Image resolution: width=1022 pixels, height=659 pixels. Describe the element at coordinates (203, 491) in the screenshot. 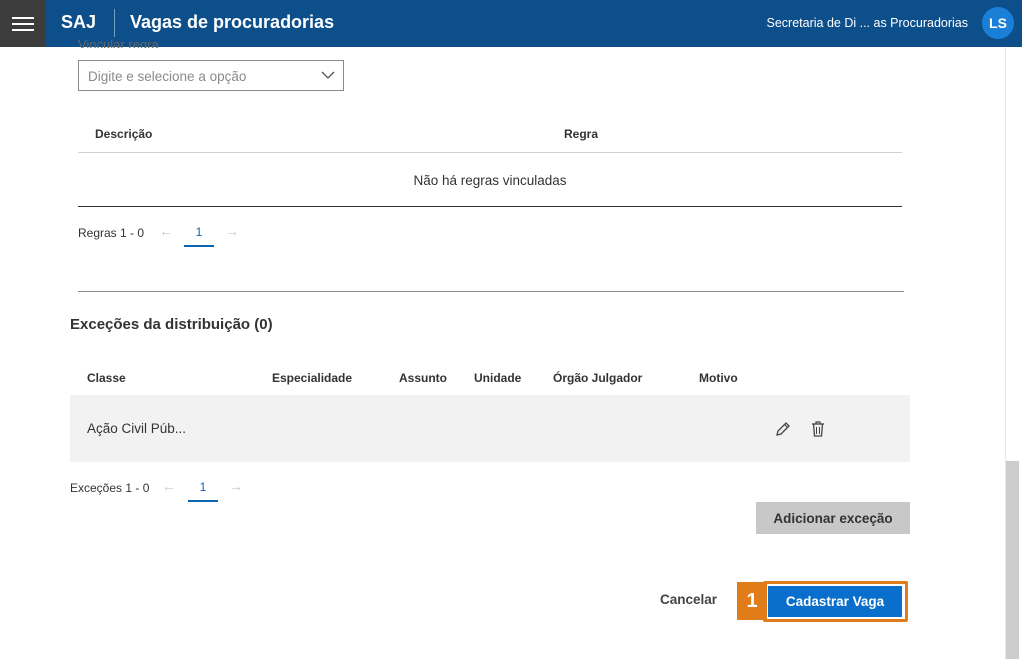

I see `exceptions-page-button: 1` at that location.